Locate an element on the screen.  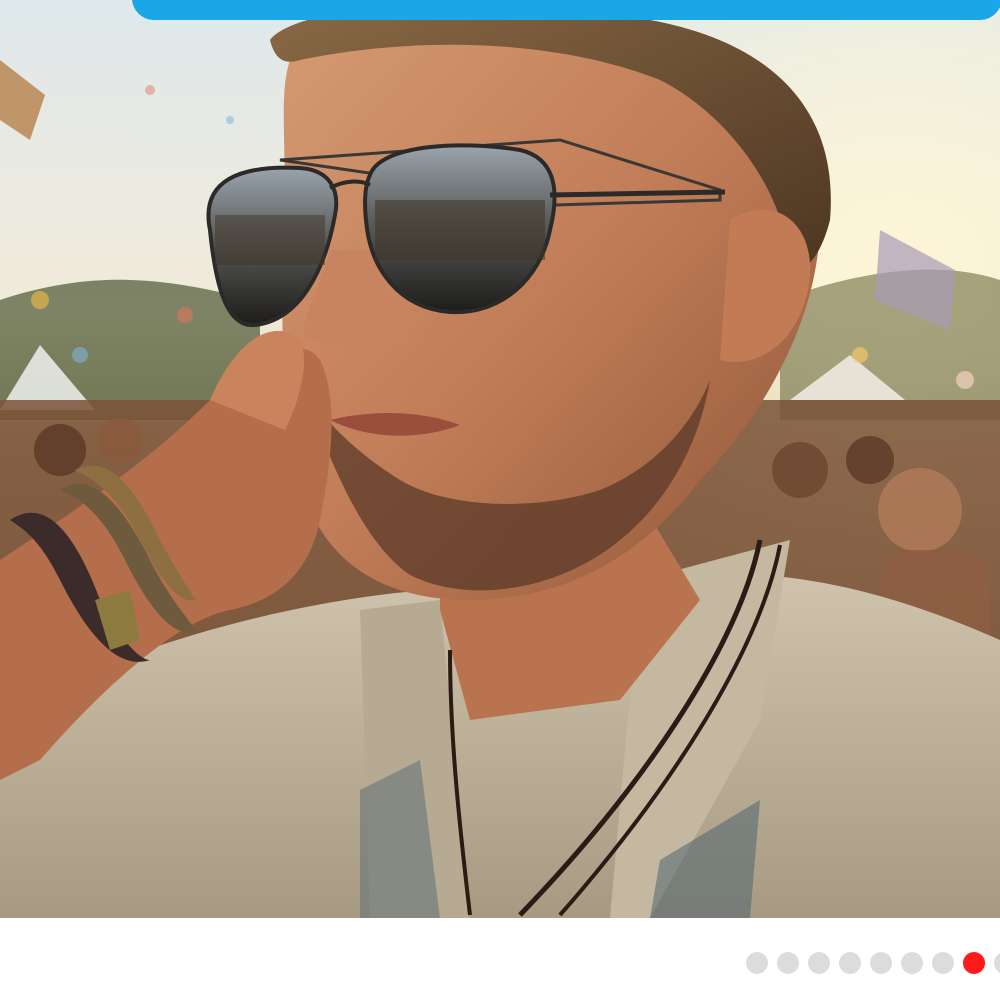
page-dot-8-active is located at coordinates (974, 963).